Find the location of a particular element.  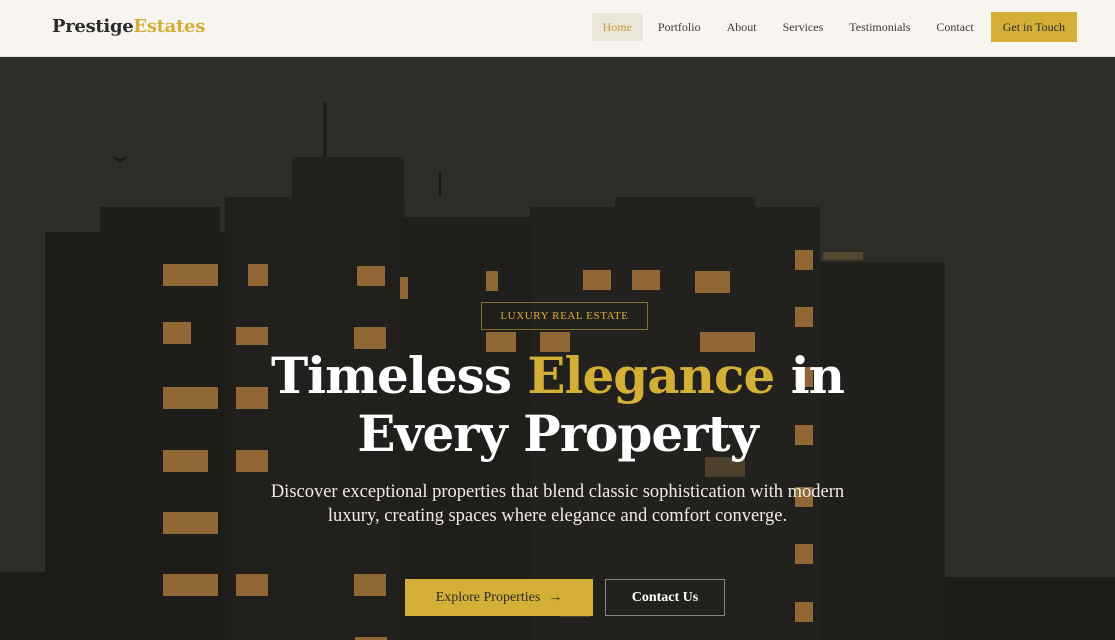

headline-accent: Elegance is located at coordinates (651, 375).